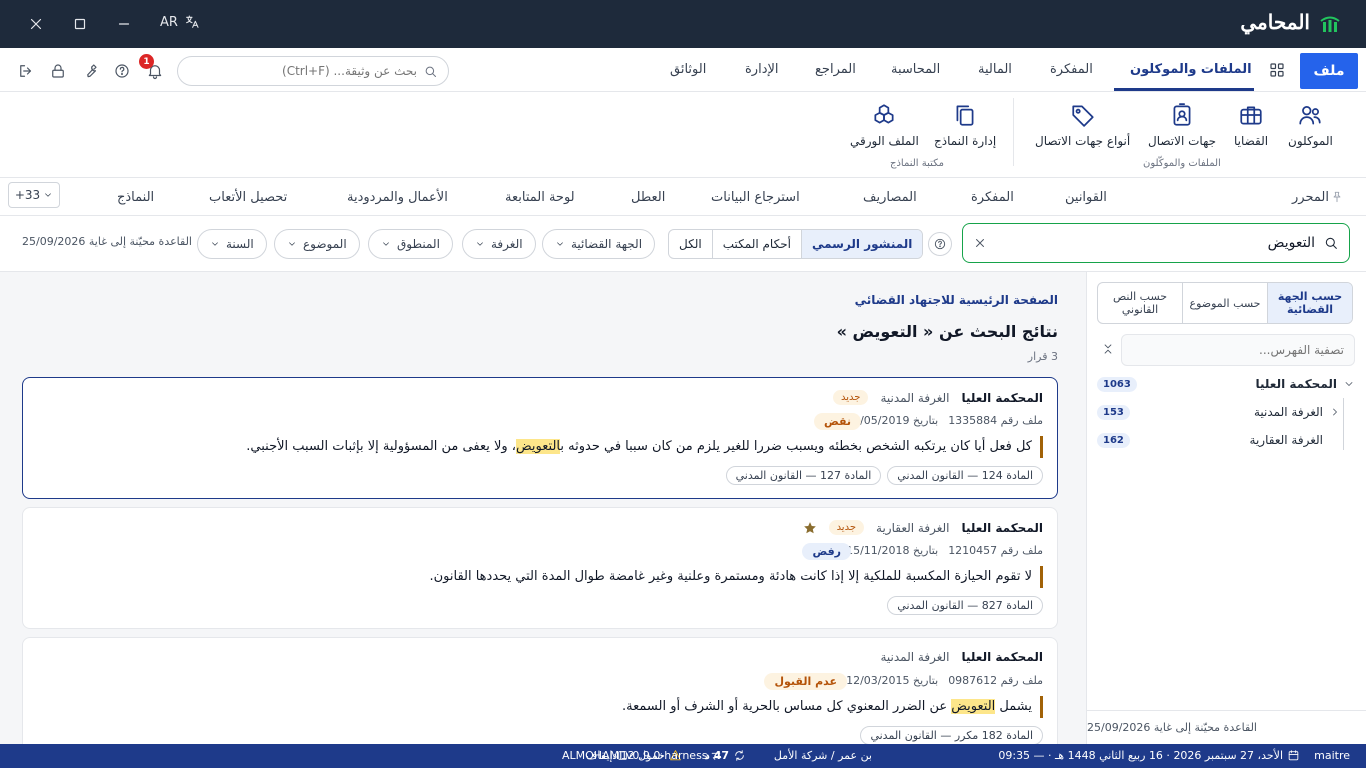 The height and width of the screenshot is (768, 1366). I want to click on tree-node-civil-chamber: الغرفة المدنية 153, so click(1226, 412).